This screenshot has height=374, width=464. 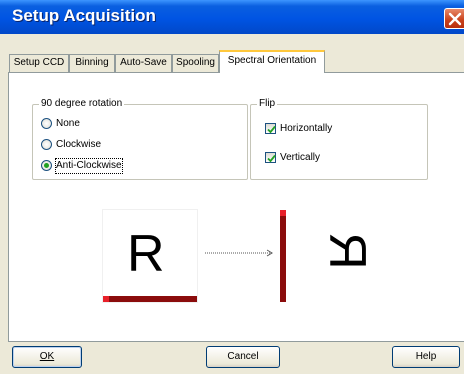 What do you see at coordinates (283, 213) in the screenshot?
I see `result-corner-marker` at bounding box center [283, 213].